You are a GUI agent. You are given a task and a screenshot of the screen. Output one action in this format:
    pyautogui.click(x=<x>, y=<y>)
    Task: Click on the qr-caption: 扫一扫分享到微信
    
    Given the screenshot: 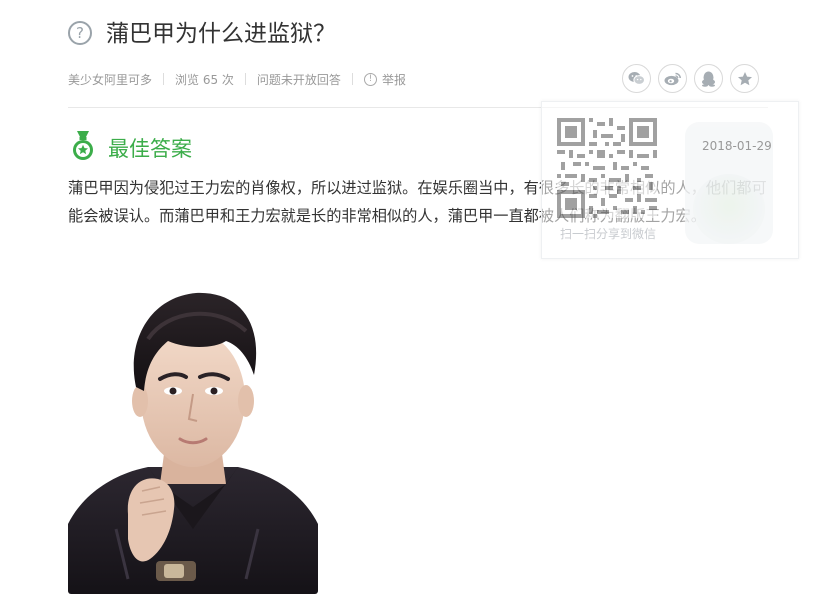 What is the action you would take?
    pyautogui.click(x=608, y=234)
    